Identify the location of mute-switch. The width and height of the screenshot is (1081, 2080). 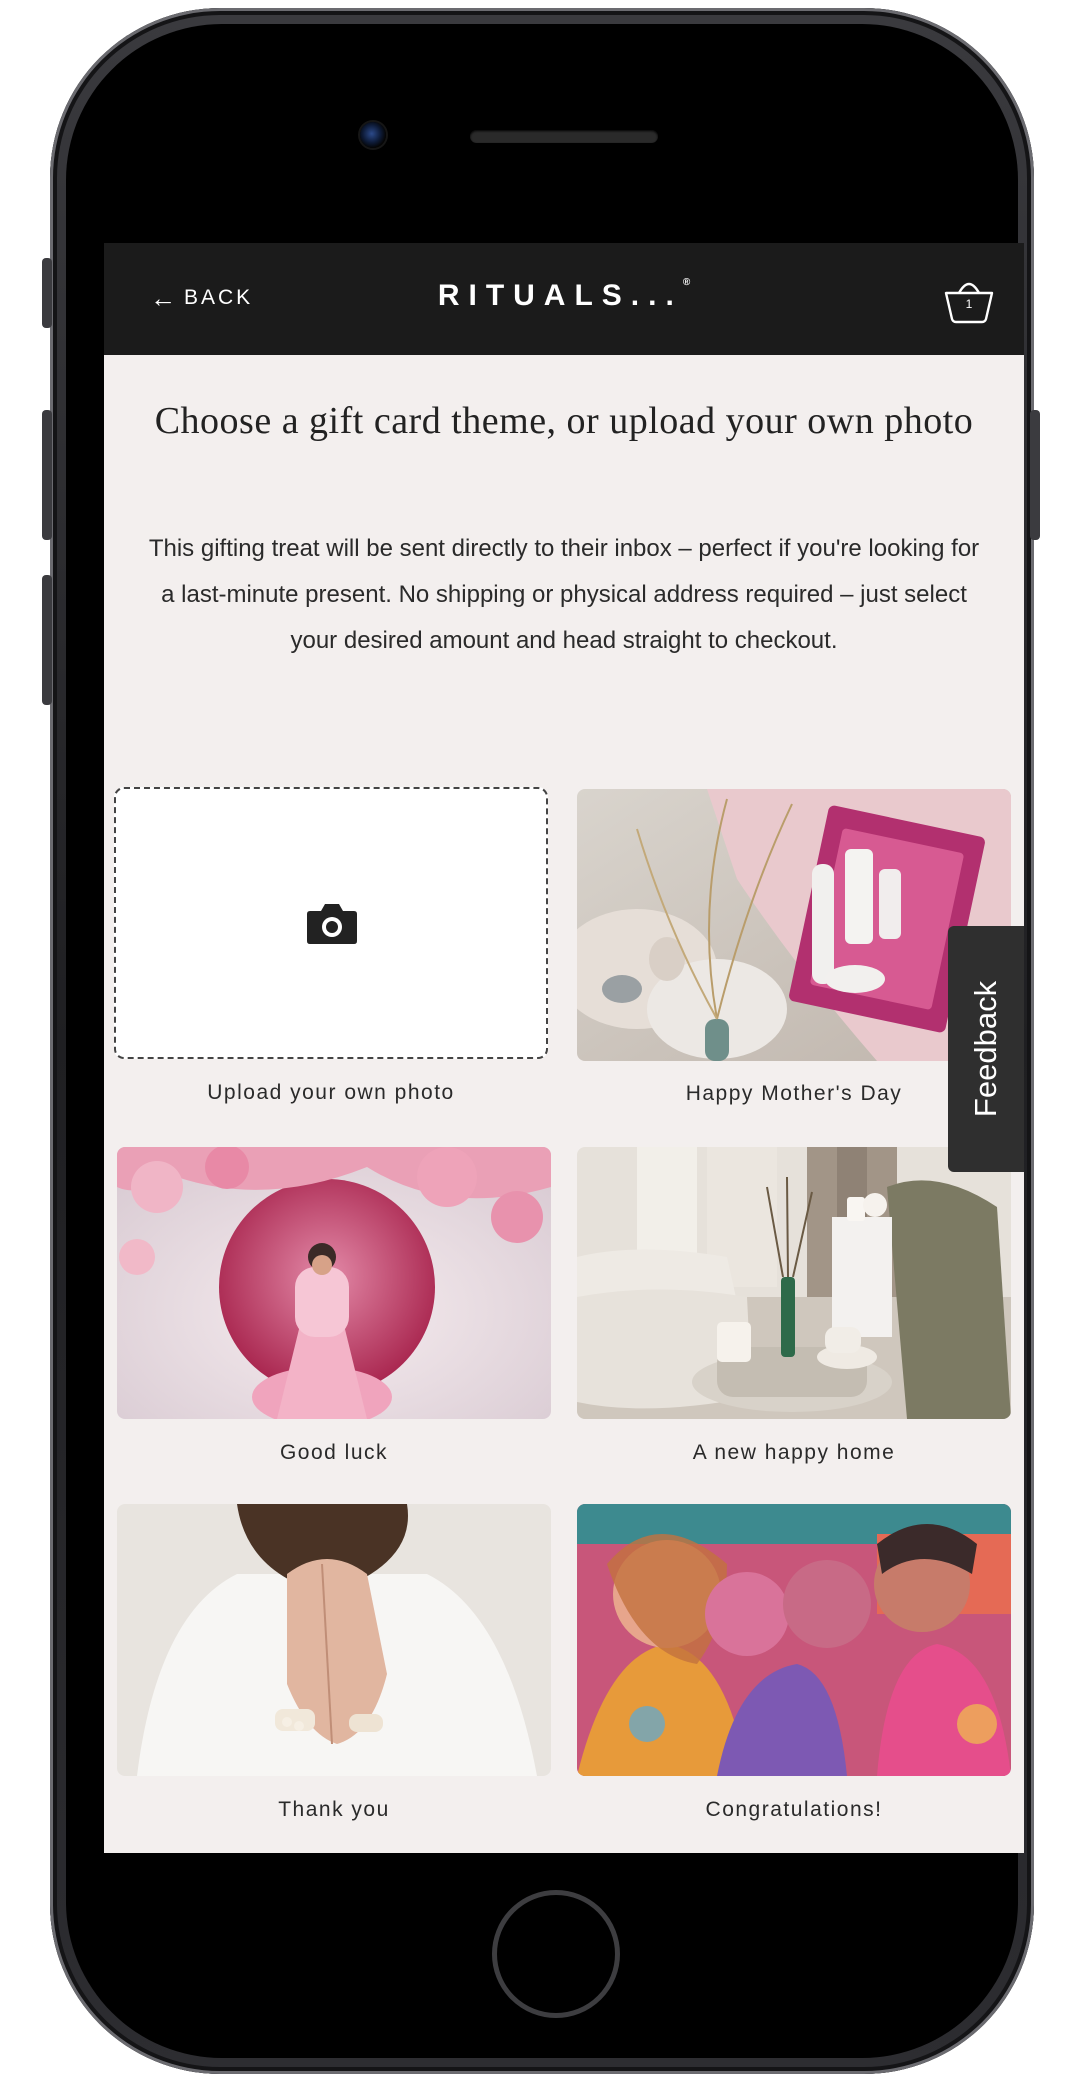
(47, 293).